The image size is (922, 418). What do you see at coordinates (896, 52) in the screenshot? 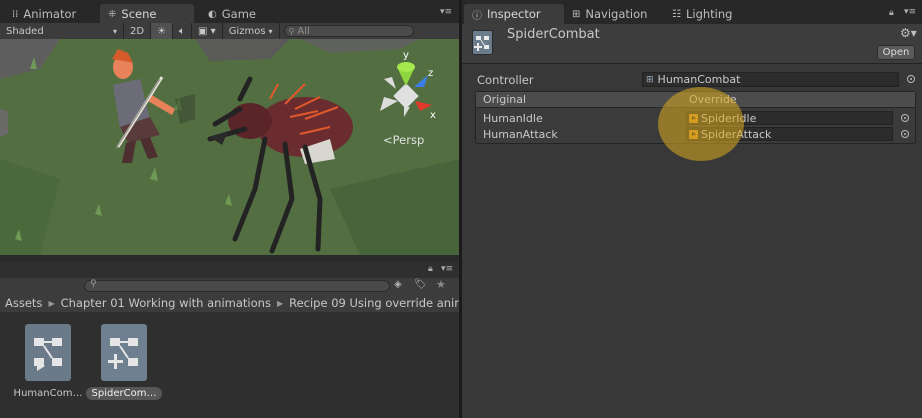
I see `open-button: Open` at bounding box center [896, 52].